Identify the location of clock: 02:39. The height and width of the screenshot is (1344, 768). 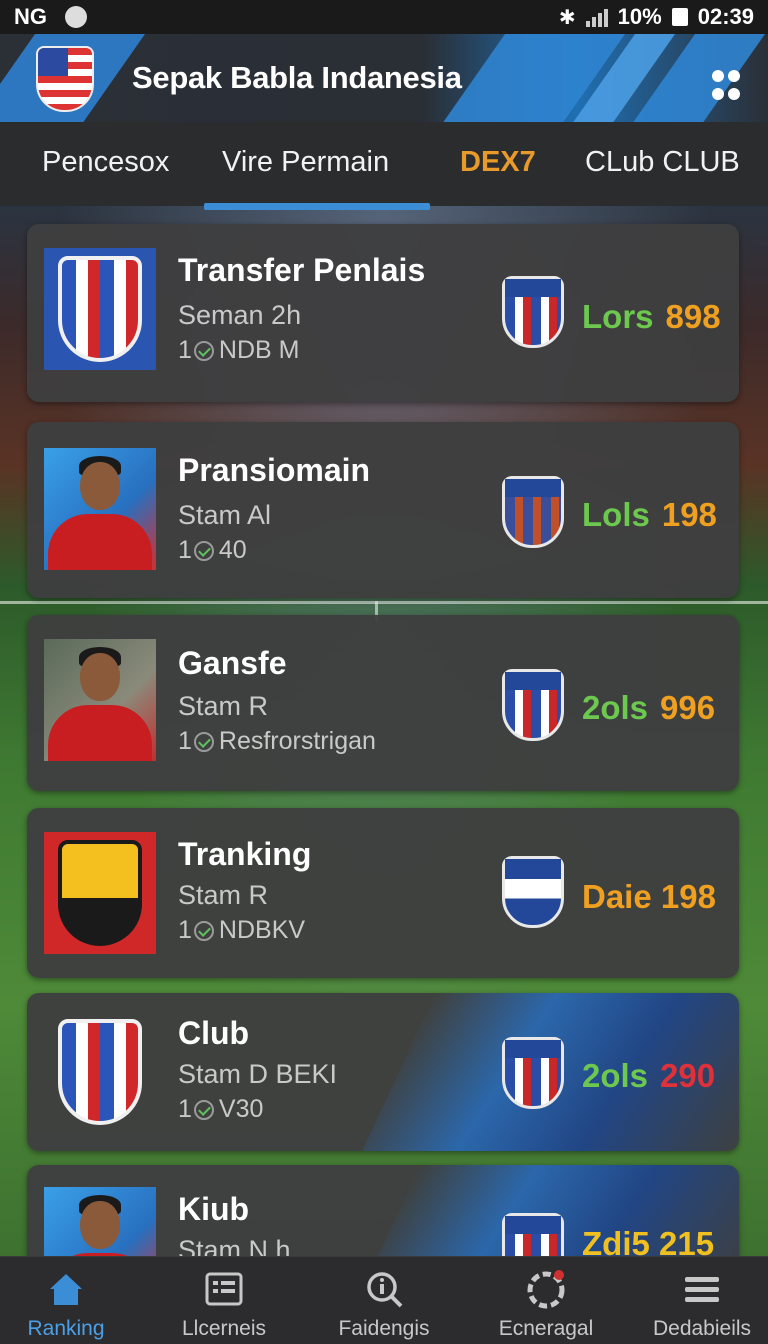
(725, 16).